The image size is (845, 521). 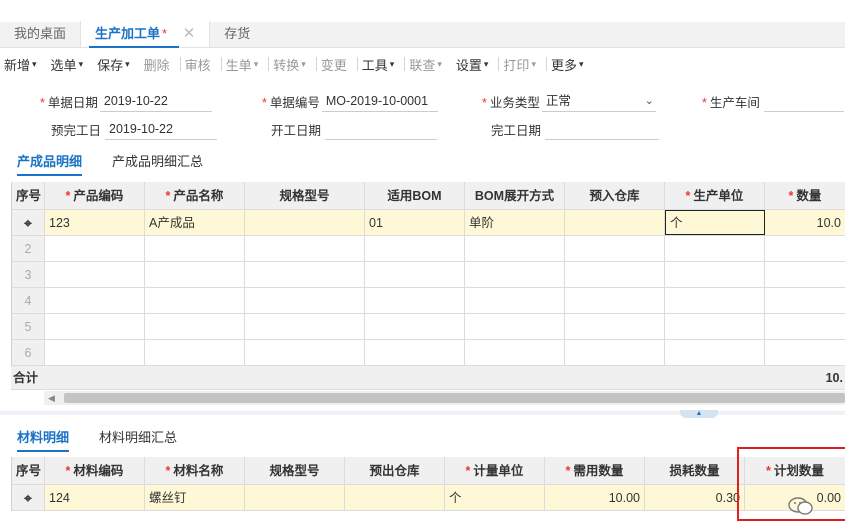 What do you see at coordinates (805, 222) in the screenshot?
I see `table-cell: 10.0` at bounding box center [805, 222].